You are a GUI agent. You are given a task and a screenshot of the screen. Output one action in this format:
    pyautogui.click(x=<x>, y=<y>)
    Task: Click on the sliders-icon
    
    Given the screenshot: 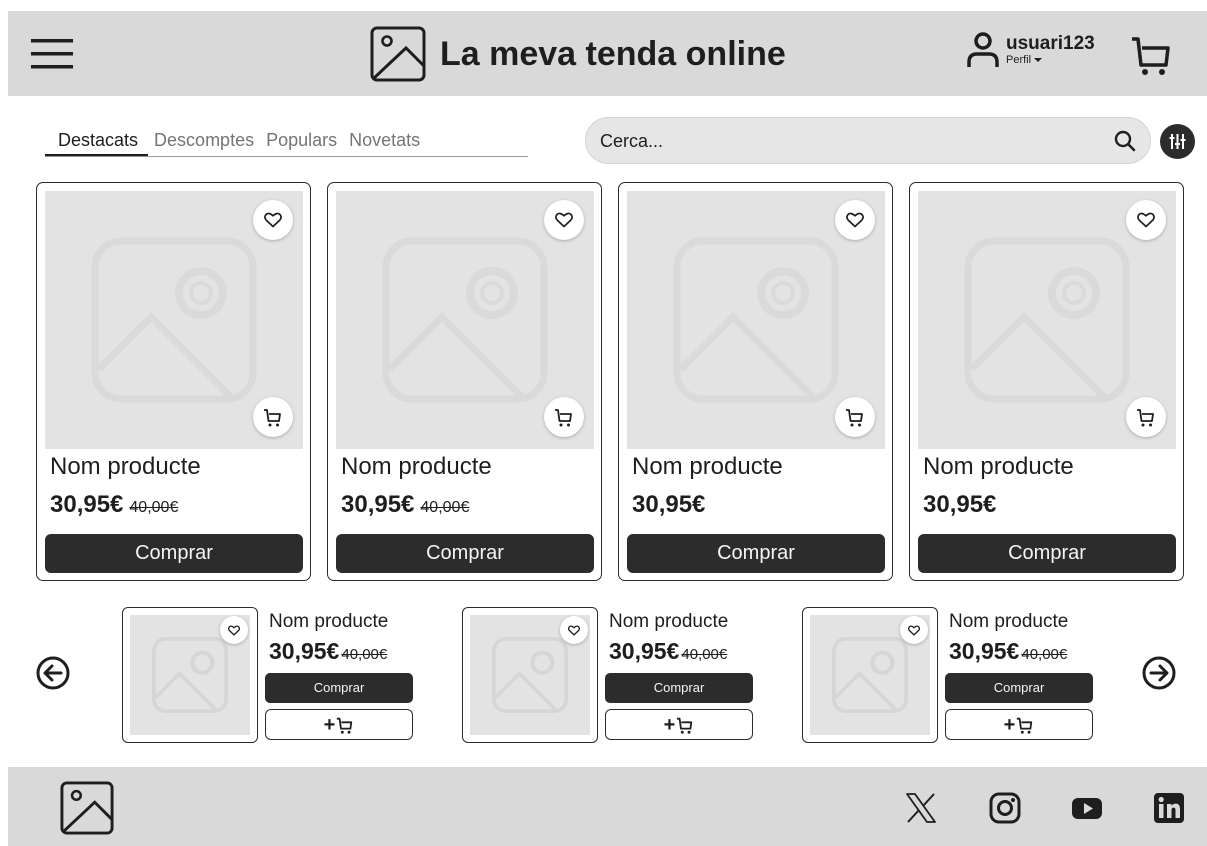 What is the action you would take?
    pyautogui.click(x=1177, y=141)
    